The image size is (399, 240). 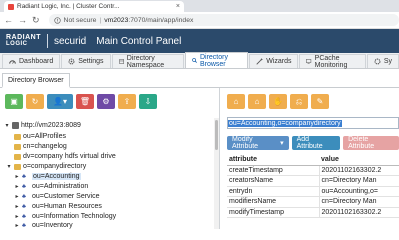 I want to click on delete-button: 🗑, so click(x=85, y=101).